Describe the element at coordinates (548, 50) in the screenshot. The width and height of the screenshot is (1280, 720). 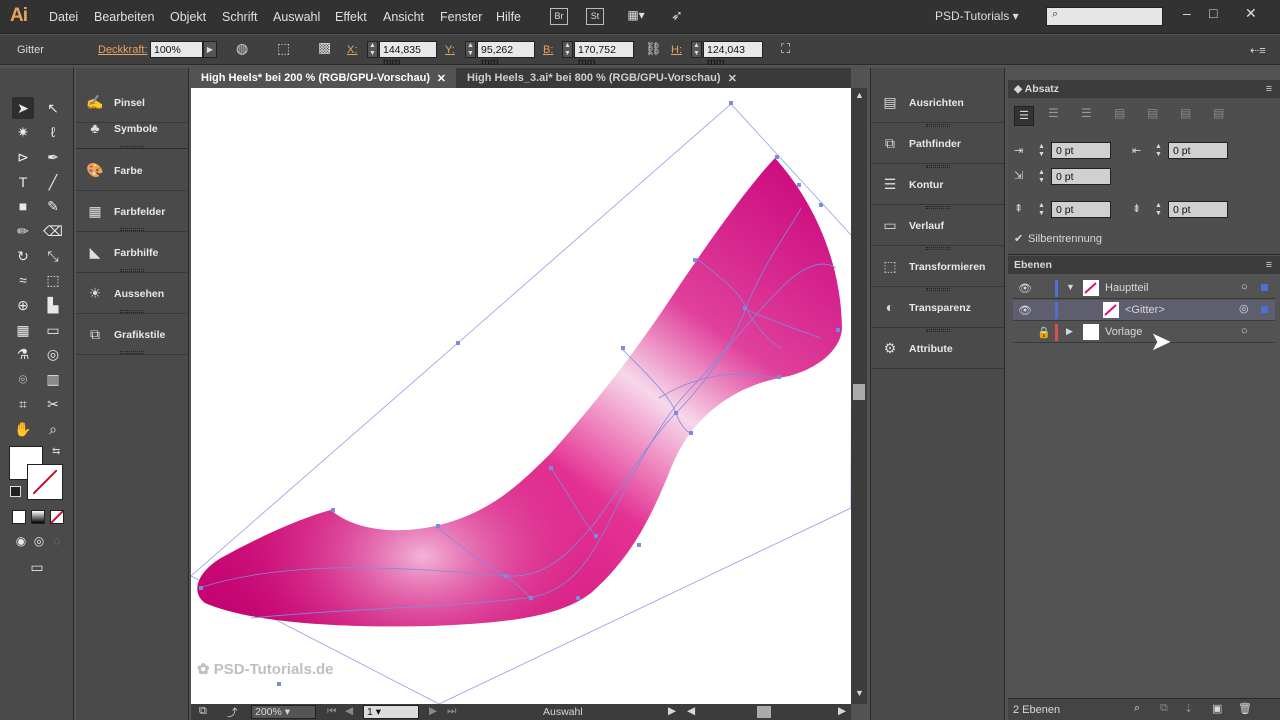
I see `width-label: B:` at that location.